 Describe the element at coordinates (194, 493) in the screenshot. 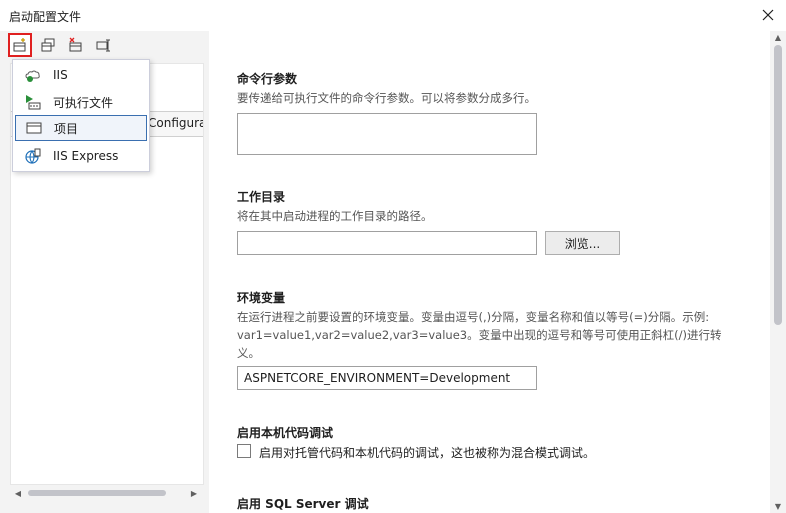

I see `scroll-right-icon: ▶` at that location.